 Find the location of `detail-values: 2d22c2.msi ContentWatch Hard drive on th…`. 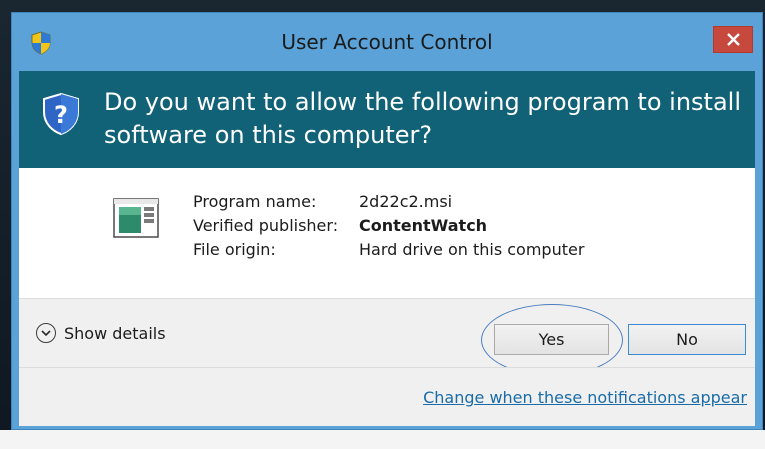

detail-values: 2d22c2.msi ContentWatch Hard drive on th… is located at coordinates (471, 226).